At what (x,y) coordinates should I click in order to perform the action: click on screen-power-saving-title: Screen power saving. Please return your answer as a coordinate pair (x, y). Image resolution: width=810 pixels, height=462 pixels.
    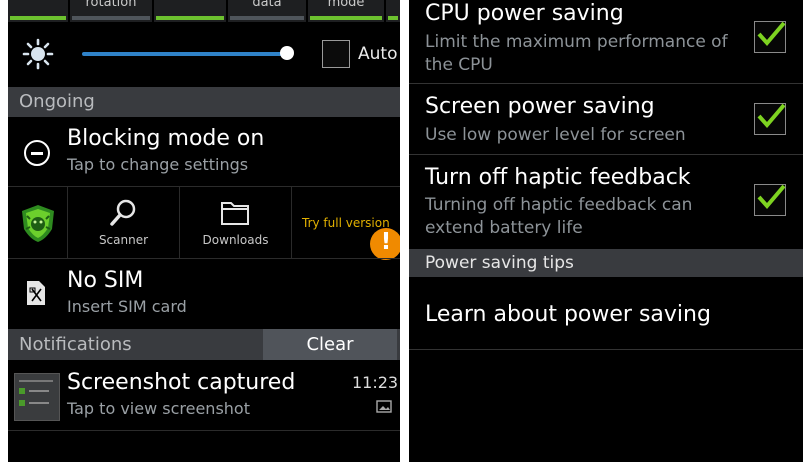
    Looking at the image, I should click on (540, 106).